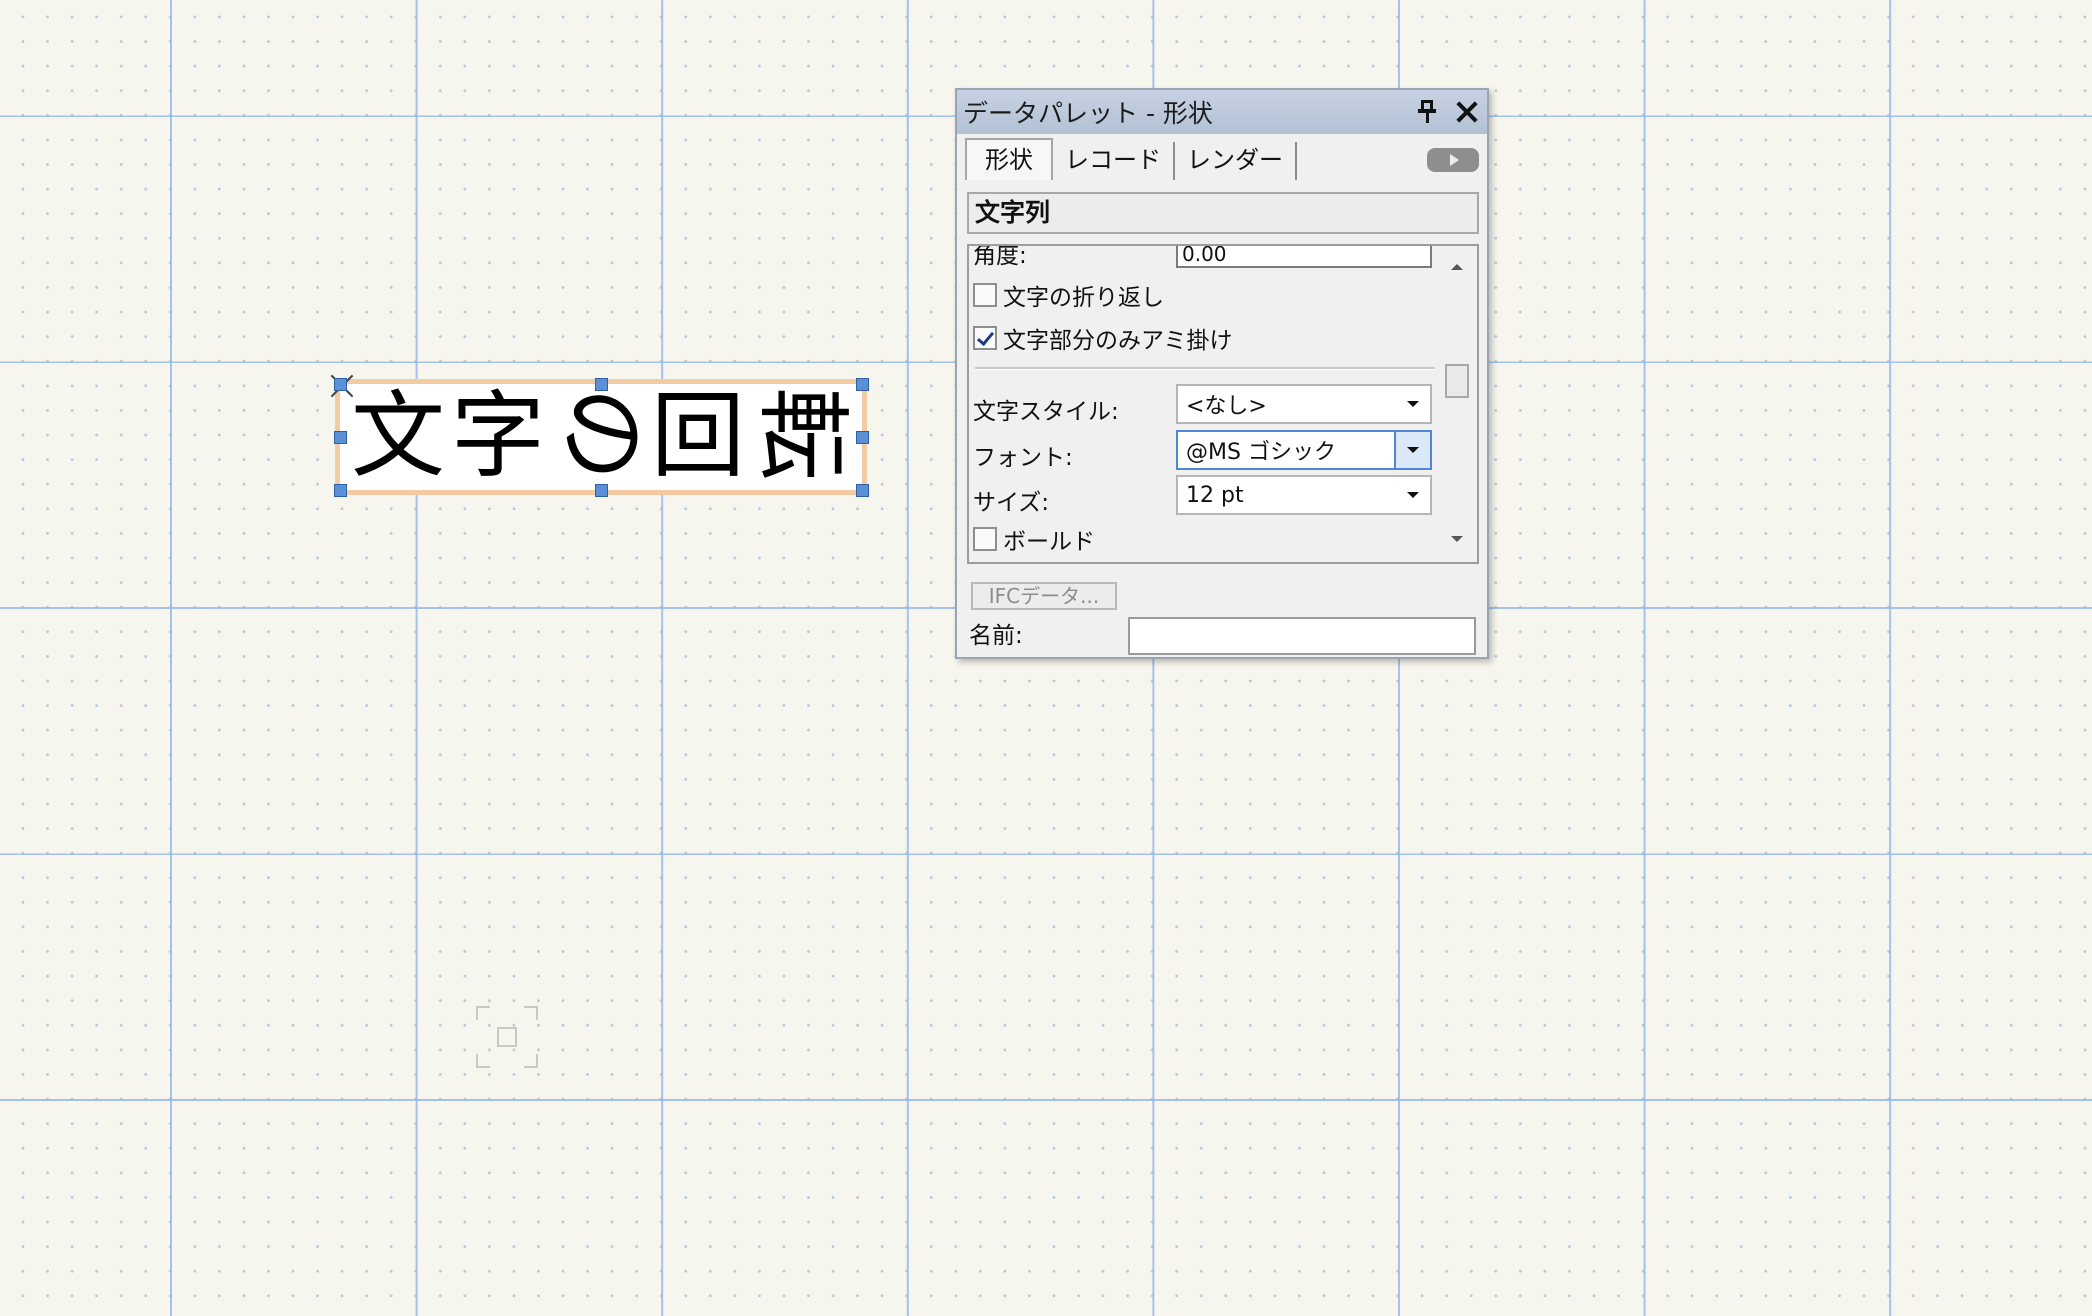 This screenshot has width=2092, height=1316. Describe the element at coordinates (340, 437) in the screenshot. I see `selection-handle-left` at that location.